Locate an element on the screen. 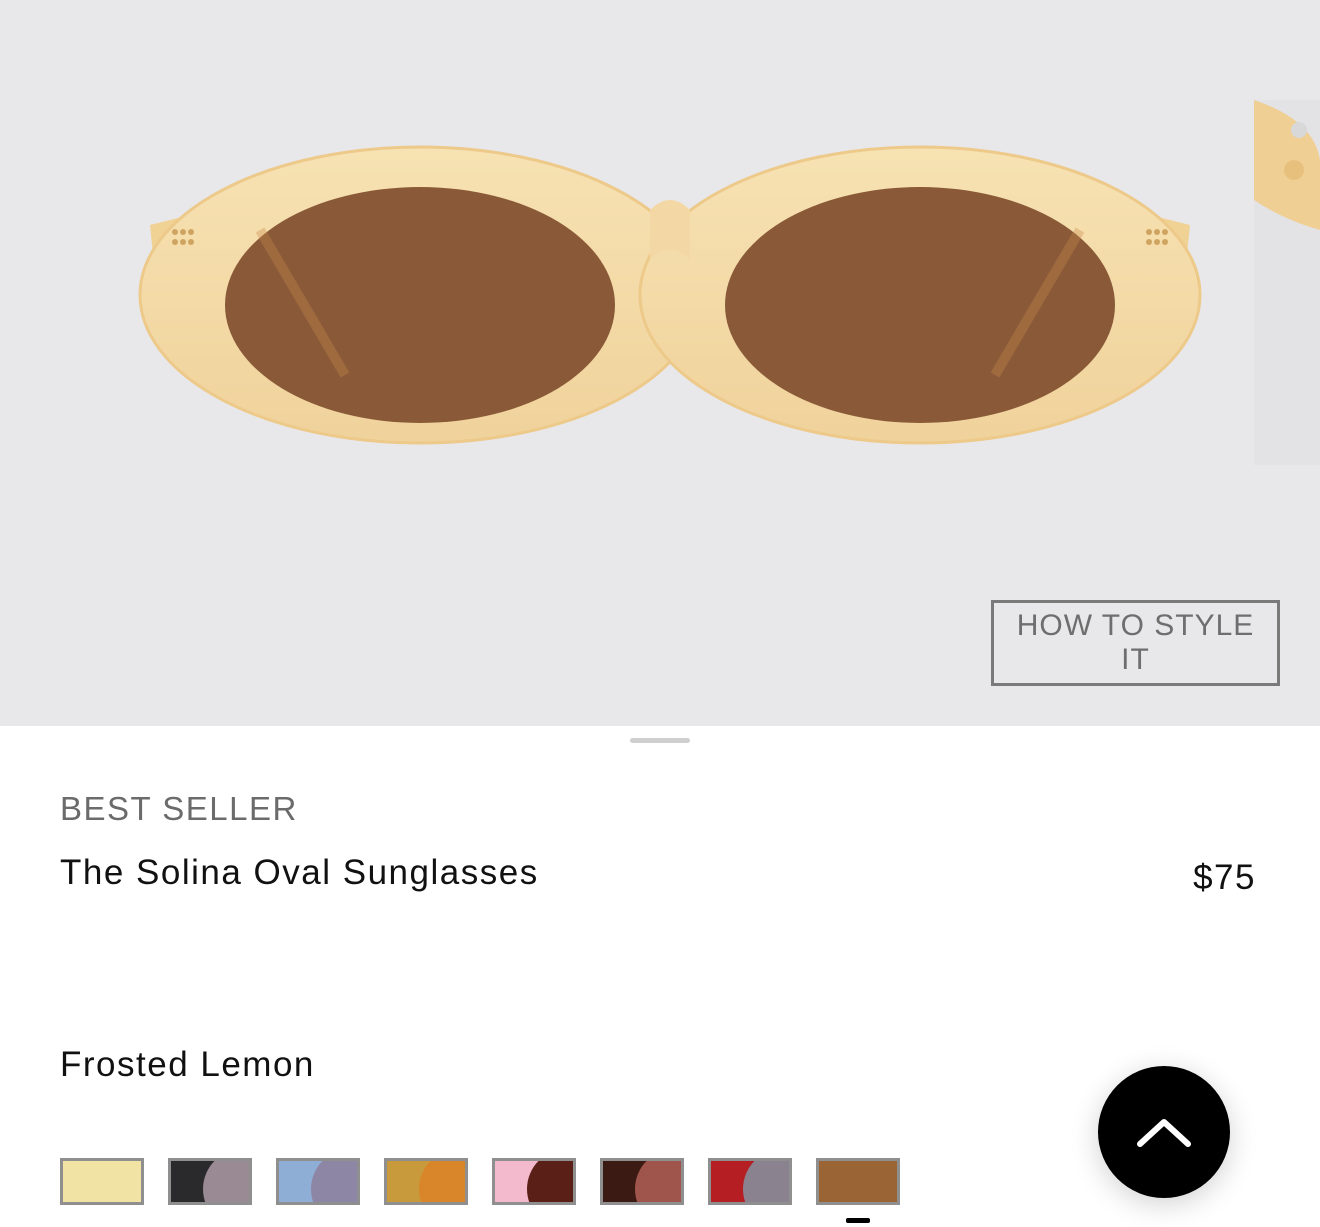 Image resolution: width=1320 pixels, height=1227 pixels. swatch-caramel is located at coordinates (858, 1181).